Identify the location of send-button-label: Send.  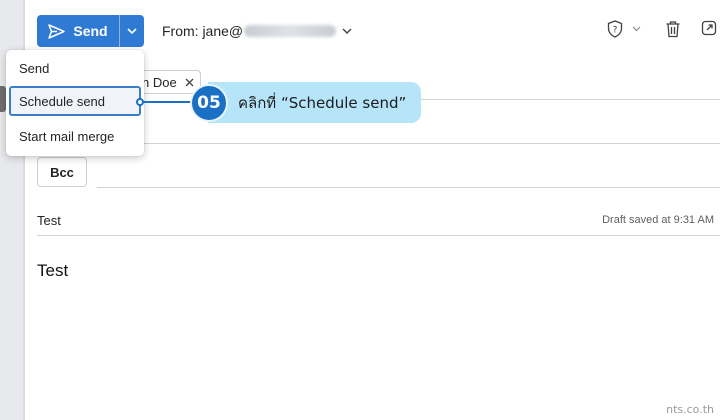
(90, 31).